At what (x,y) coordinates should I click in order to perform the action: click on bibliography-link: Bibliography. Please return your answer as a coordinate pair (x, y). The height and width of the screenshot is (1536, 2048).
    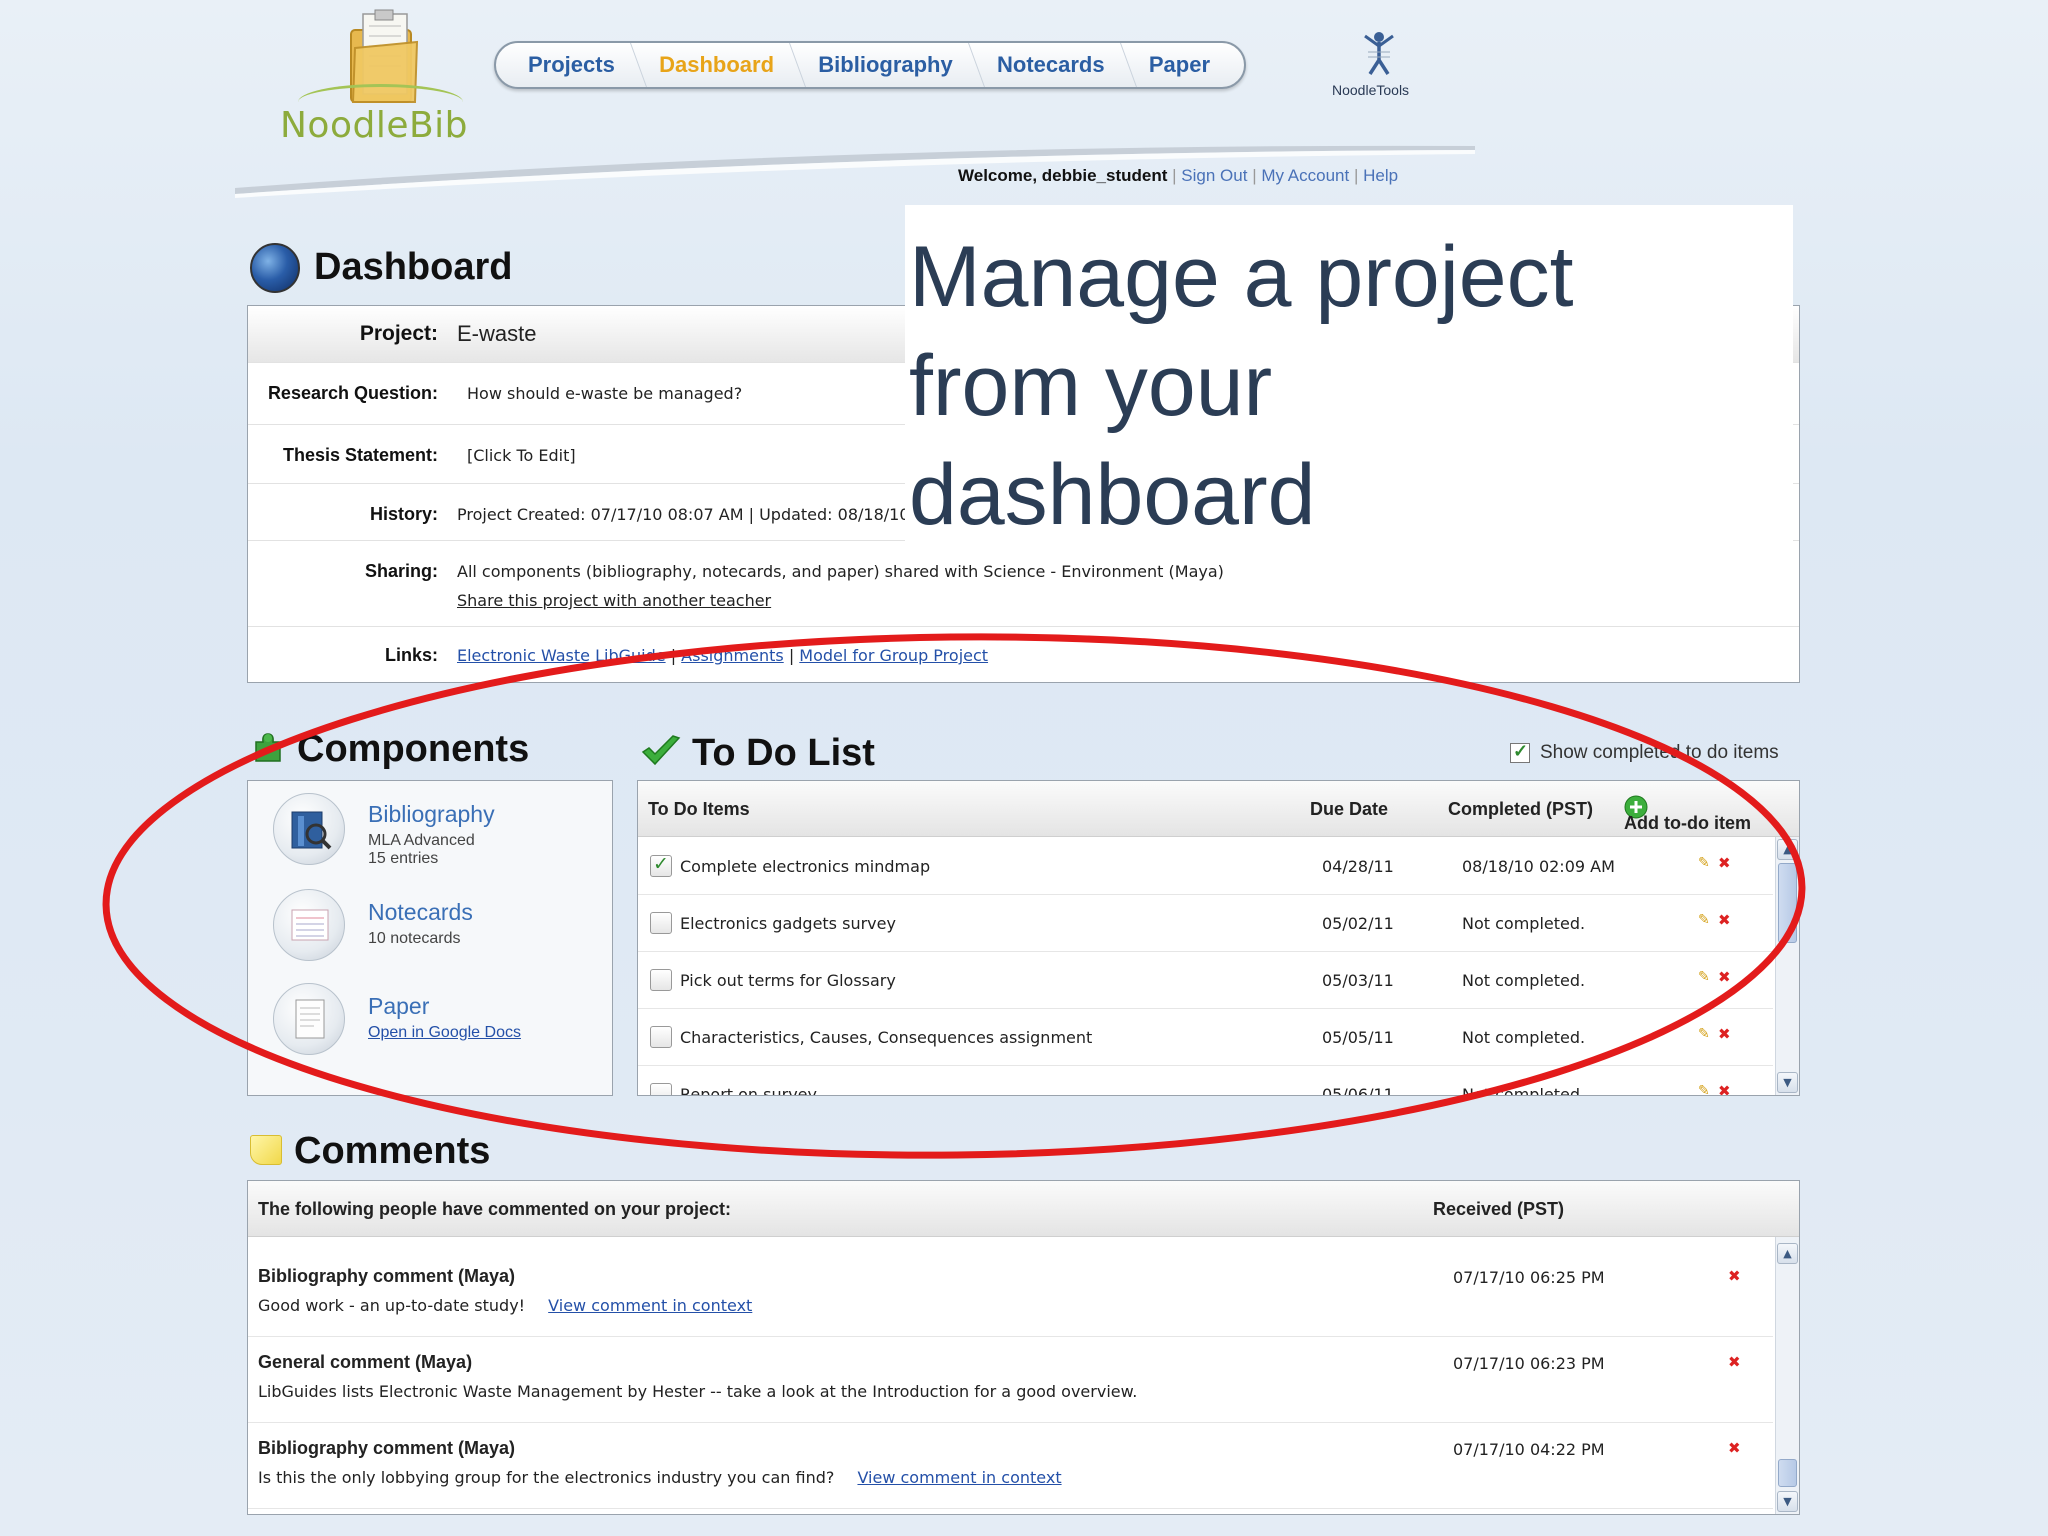
    Looking at the image, I should click on (431, 814).